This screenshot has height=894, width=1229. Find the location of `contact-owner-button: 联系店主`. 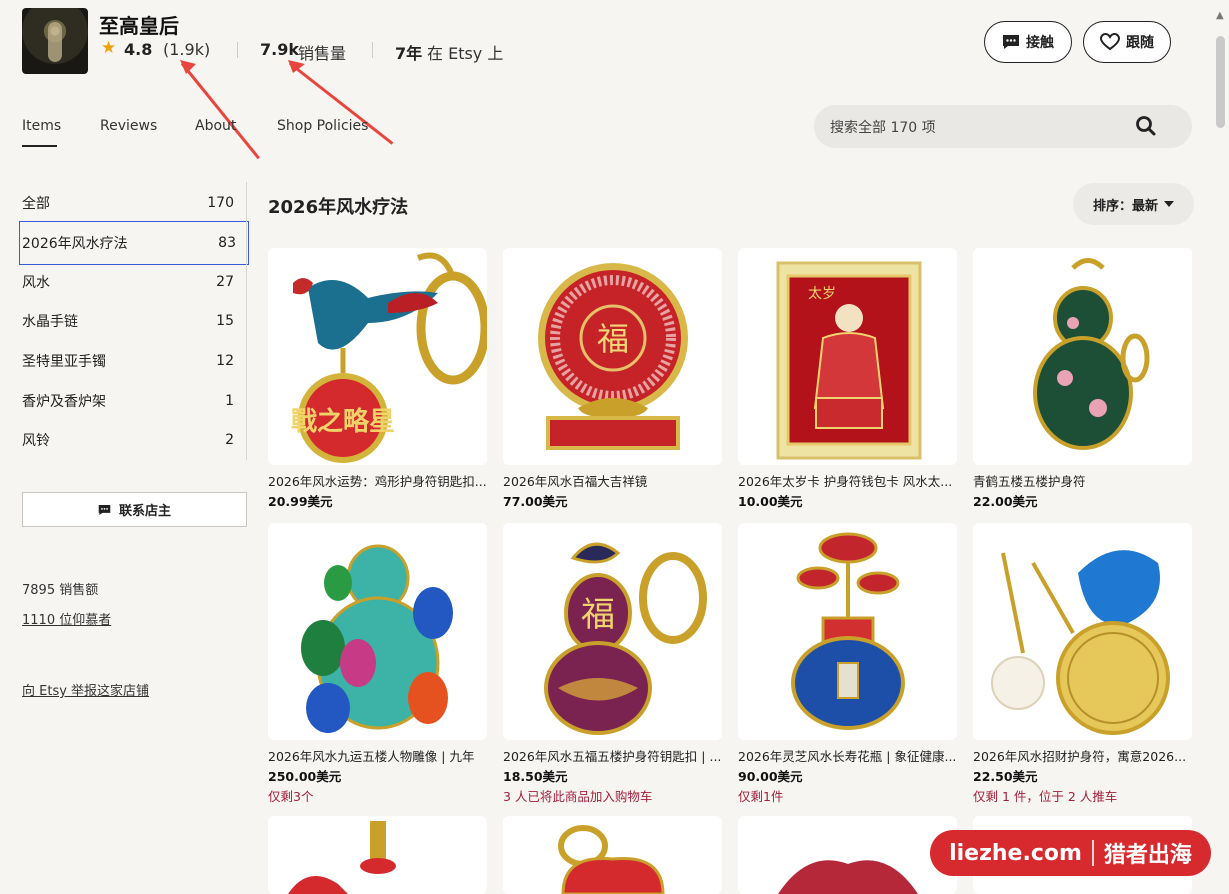

contact-owner-button: 联系店主 is located at coordinates (134, 509).